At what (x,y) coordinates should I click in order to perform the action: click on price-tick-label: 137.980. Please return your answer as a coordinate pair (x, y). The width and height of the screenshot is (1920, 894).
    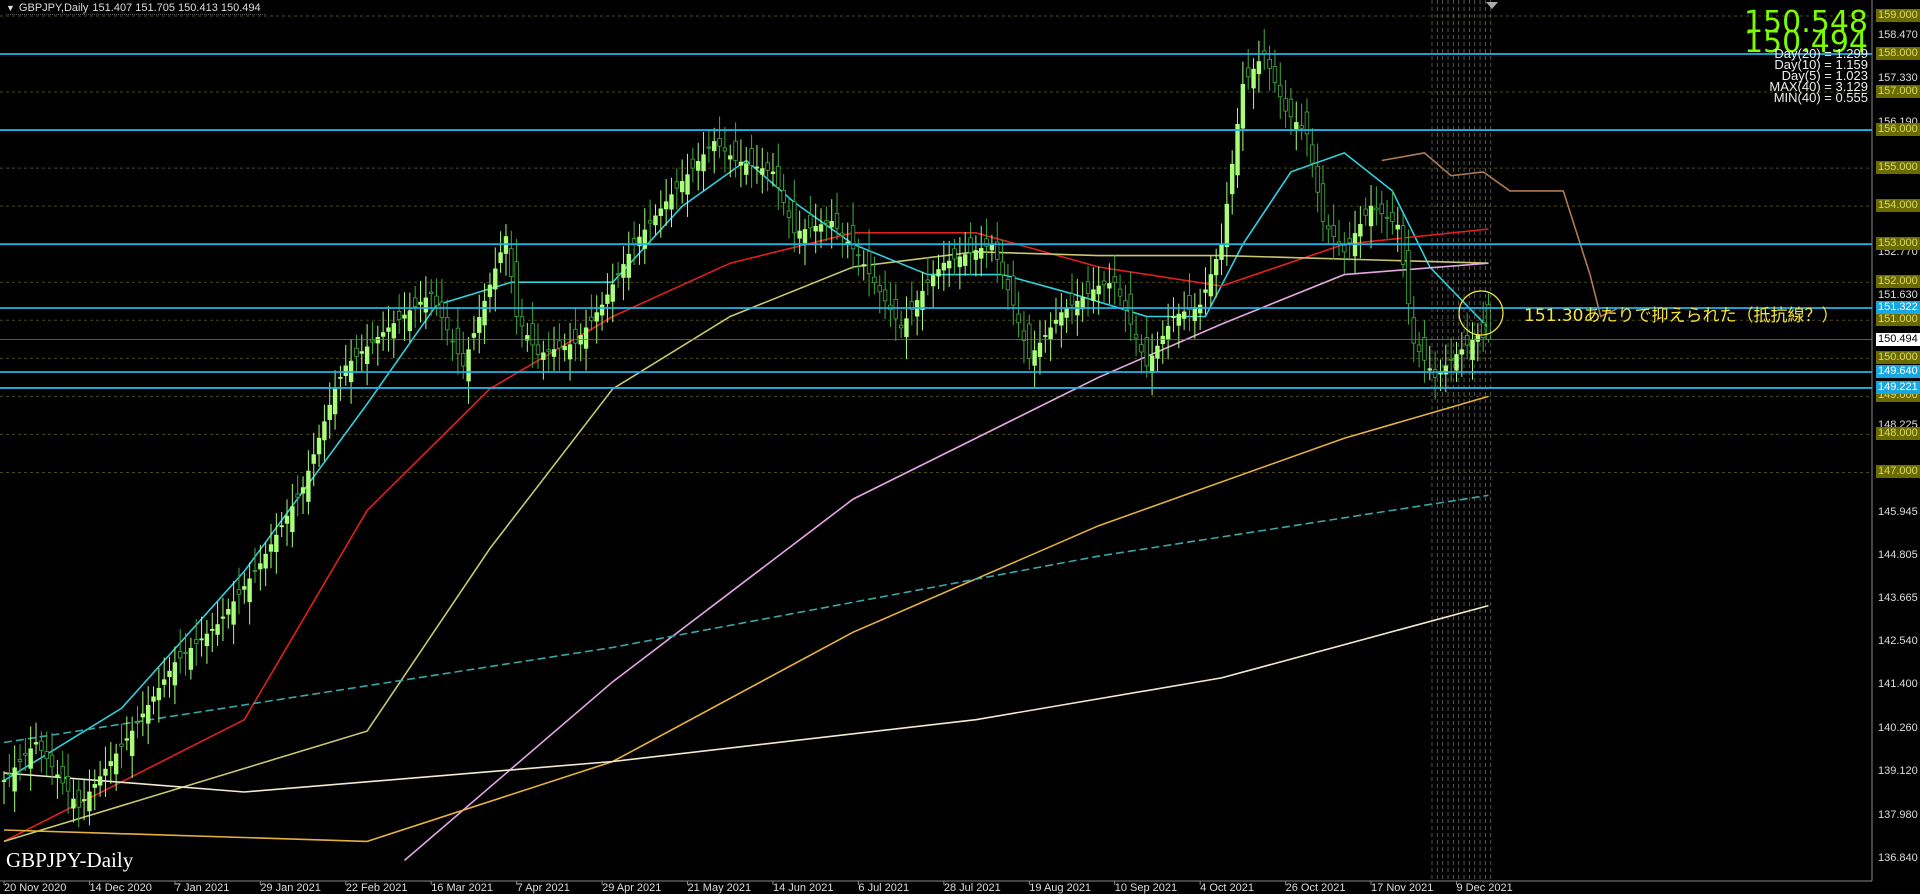
    Looking at the image, I should click on (1898, 814).